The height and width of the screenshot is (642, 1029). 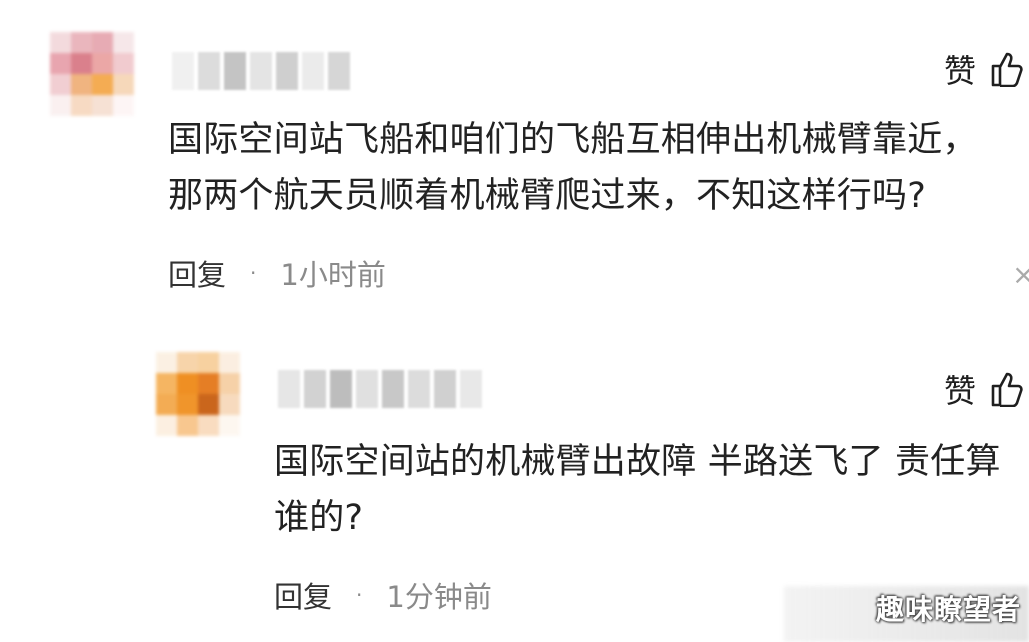 I want to click on timestamp: 1分钟前, so click(x=439, y=597).